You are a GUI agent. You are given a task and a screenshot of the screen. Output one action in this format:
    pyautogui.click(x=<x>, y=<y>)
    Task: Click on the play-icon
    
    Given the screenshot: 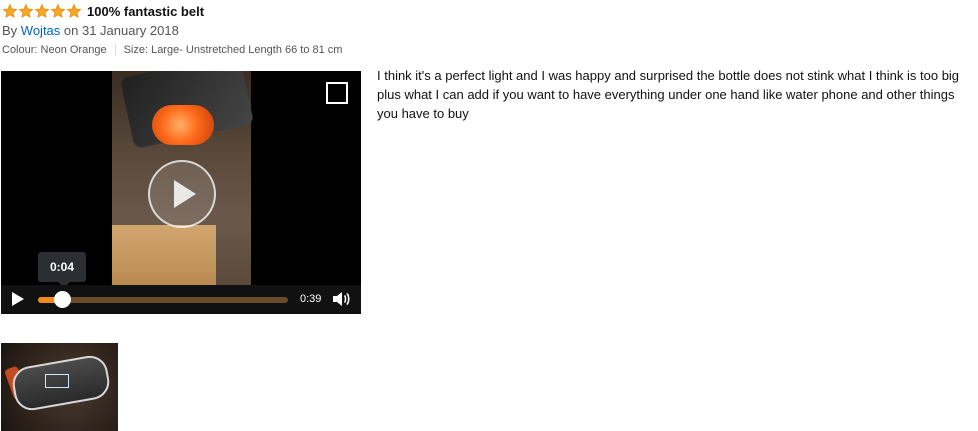 What is the action you would take?
    pyautogui.click(x=18, y=299)
    